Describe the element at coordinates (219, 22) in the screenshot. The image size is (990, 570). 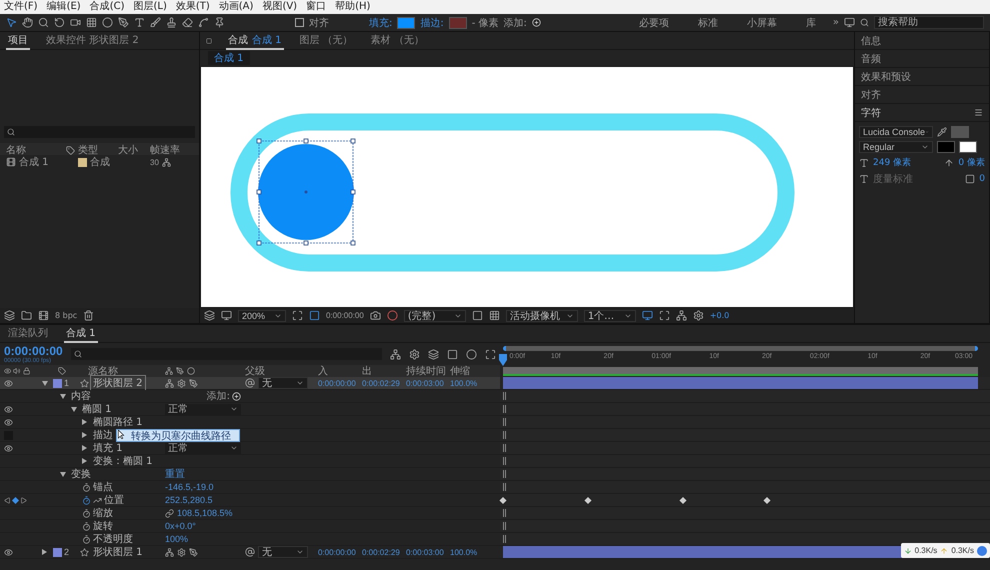
I see `puppet-pin-tool-icon` at that location.